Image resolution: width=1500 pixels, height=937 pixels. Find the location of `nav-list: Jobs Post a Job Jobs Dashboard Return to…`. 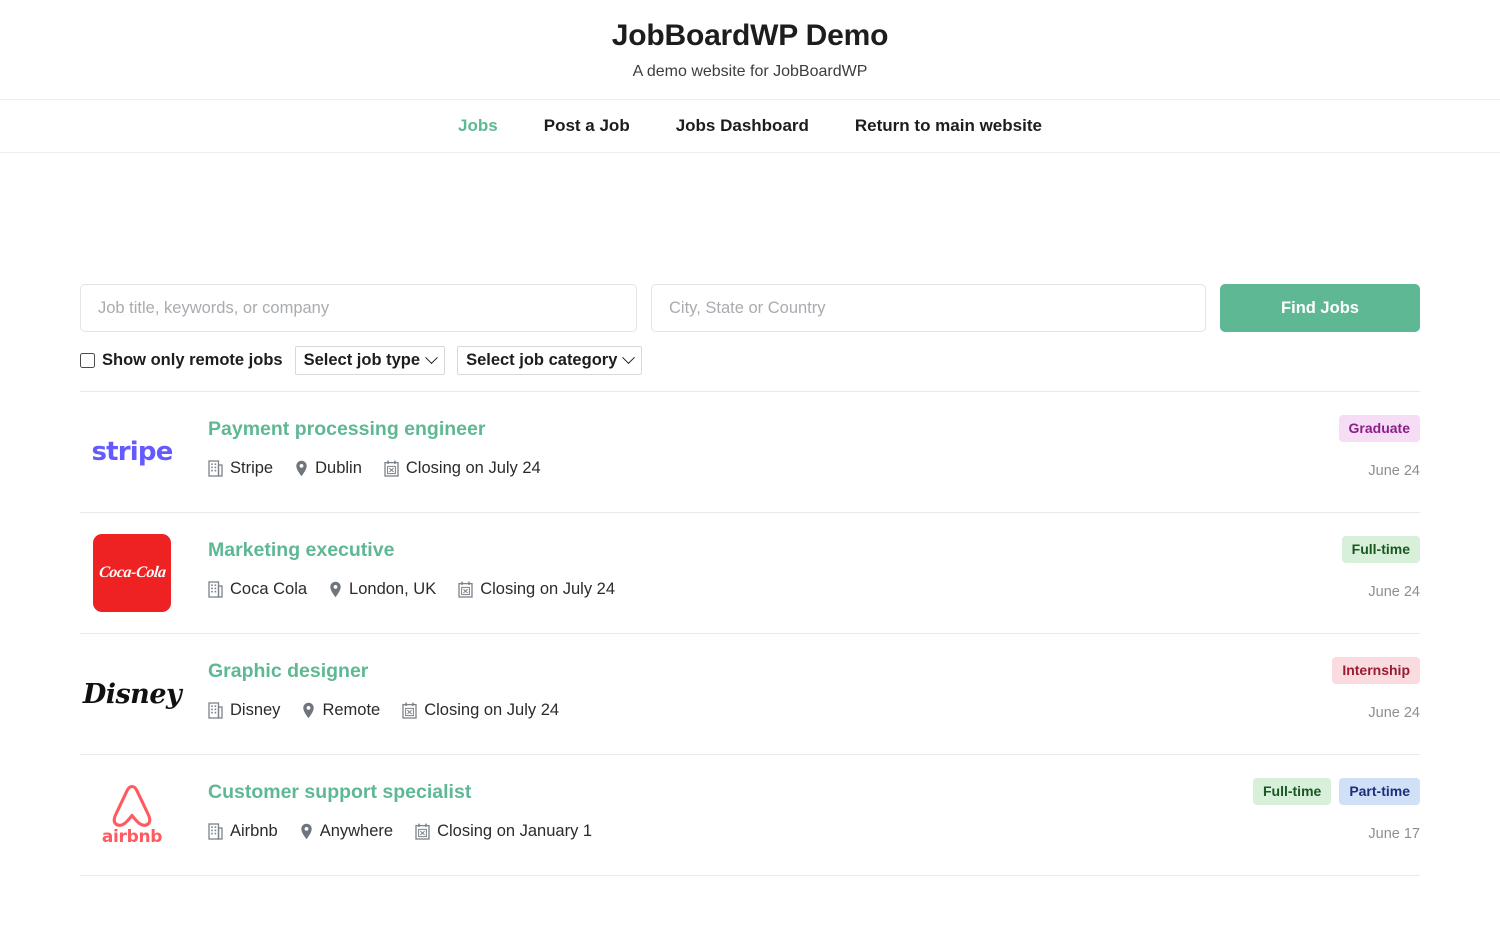

nav-list: Jobs Post a Job Jobs Dashboard Return to… is located at coordinates (750, 126).